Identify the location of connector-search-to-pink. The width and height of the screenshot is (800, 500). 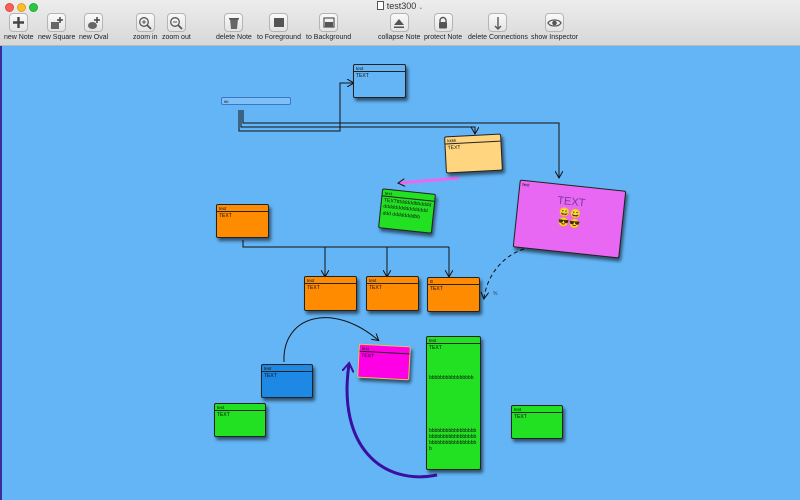
(400, 143).